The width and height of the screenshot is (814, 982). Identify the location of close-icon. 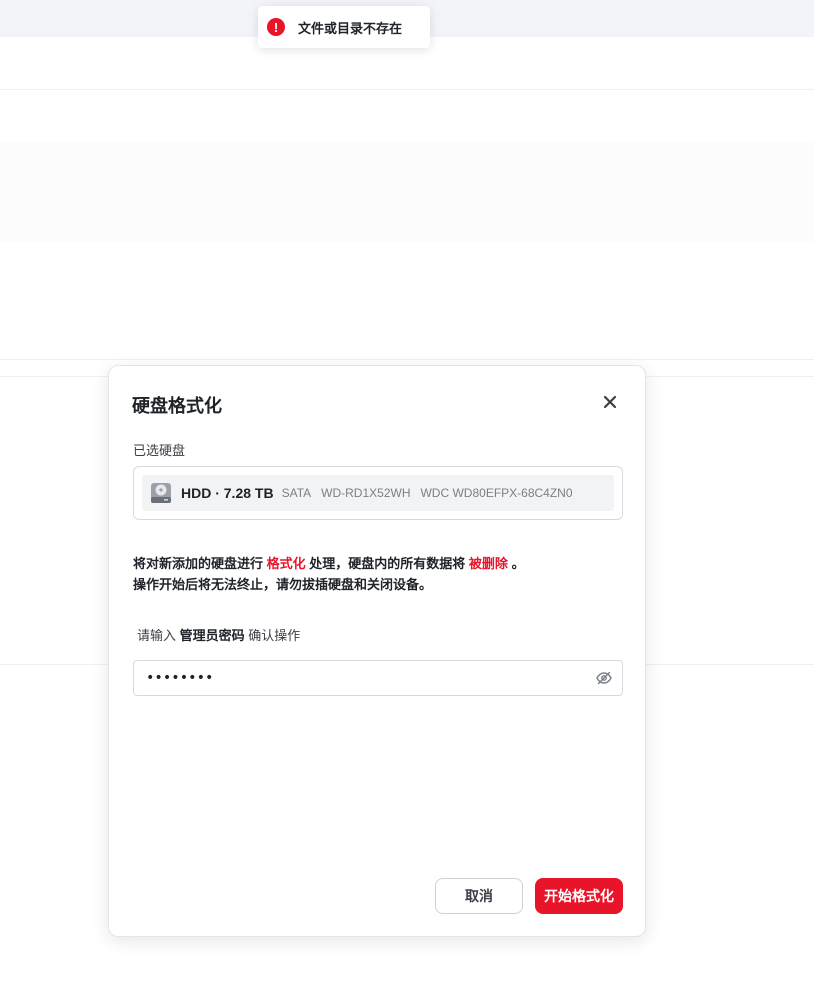
(610, 402).